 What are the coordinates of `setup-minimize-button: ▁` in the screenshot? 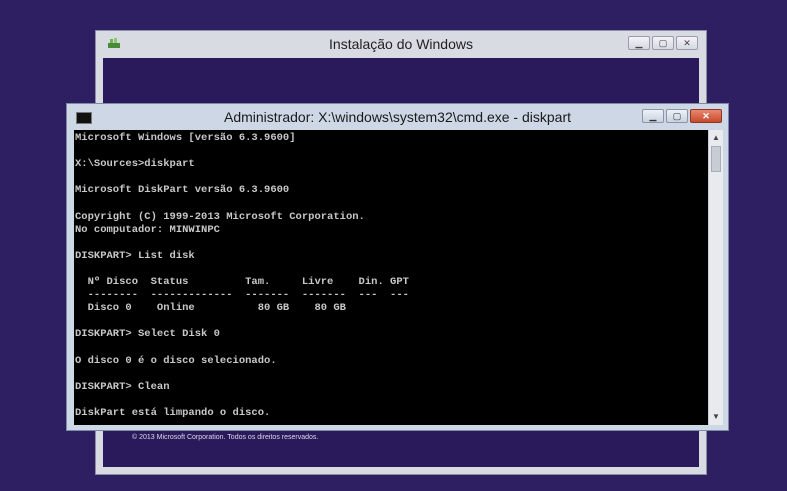 It's located at (639, 43).